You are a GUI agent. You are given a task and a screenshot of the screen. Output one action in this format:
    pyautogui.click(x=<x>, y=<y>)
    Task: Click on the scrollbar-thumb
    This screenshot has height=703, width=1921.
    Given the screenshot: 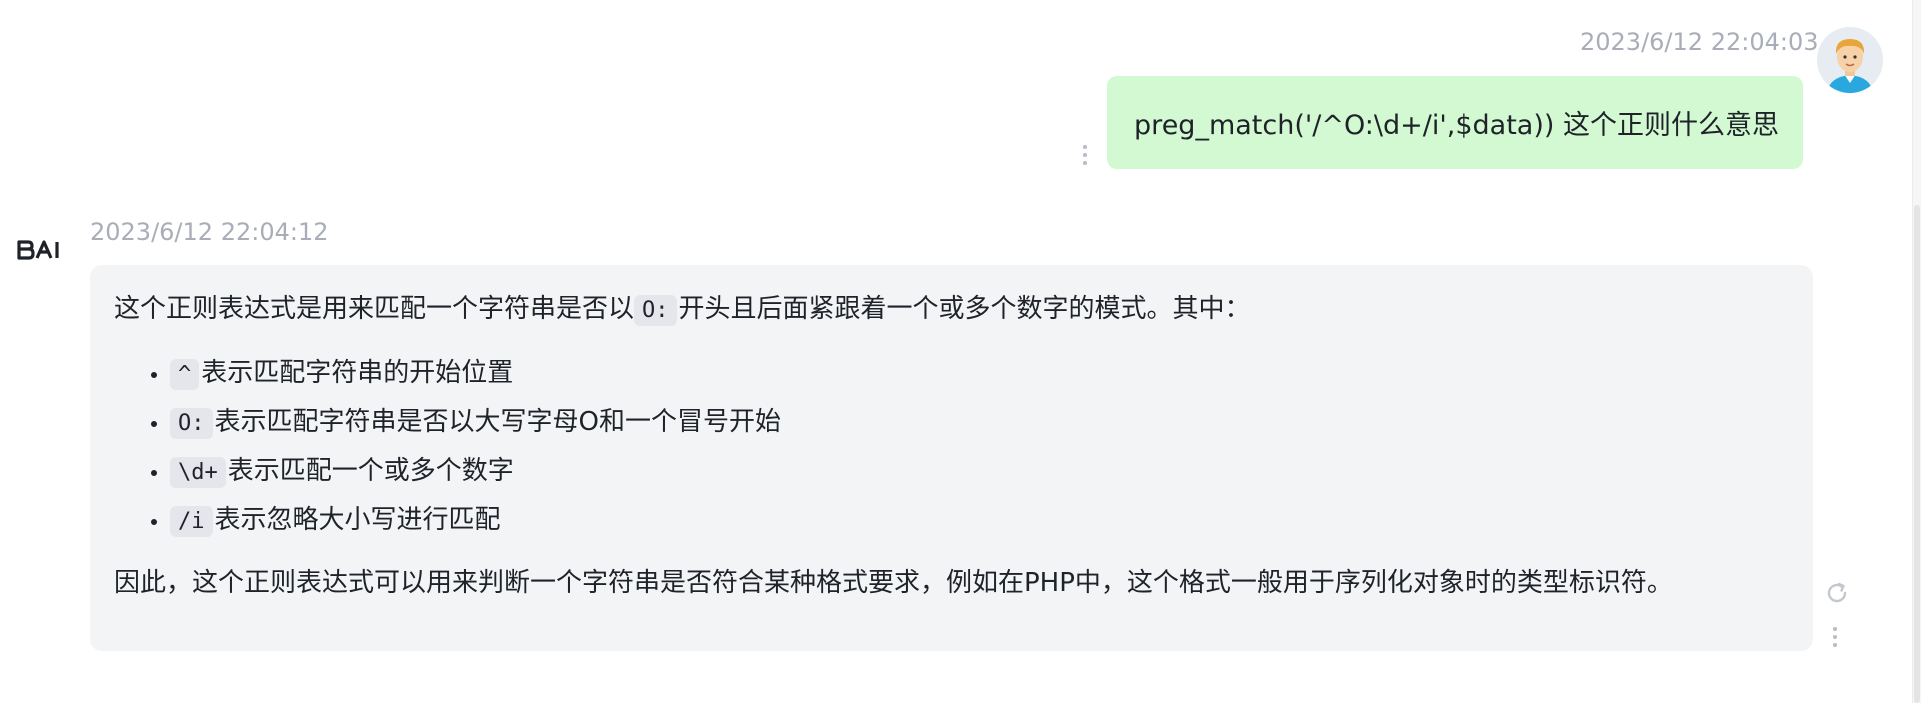 What is the action you would take?
    pyautogui.click(x=1917, y=454)
    